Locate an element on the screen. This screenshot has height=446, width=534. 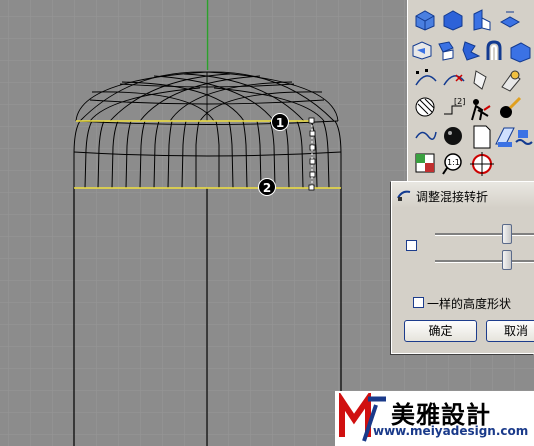
slider2-track is located at coordinates (484, 261).